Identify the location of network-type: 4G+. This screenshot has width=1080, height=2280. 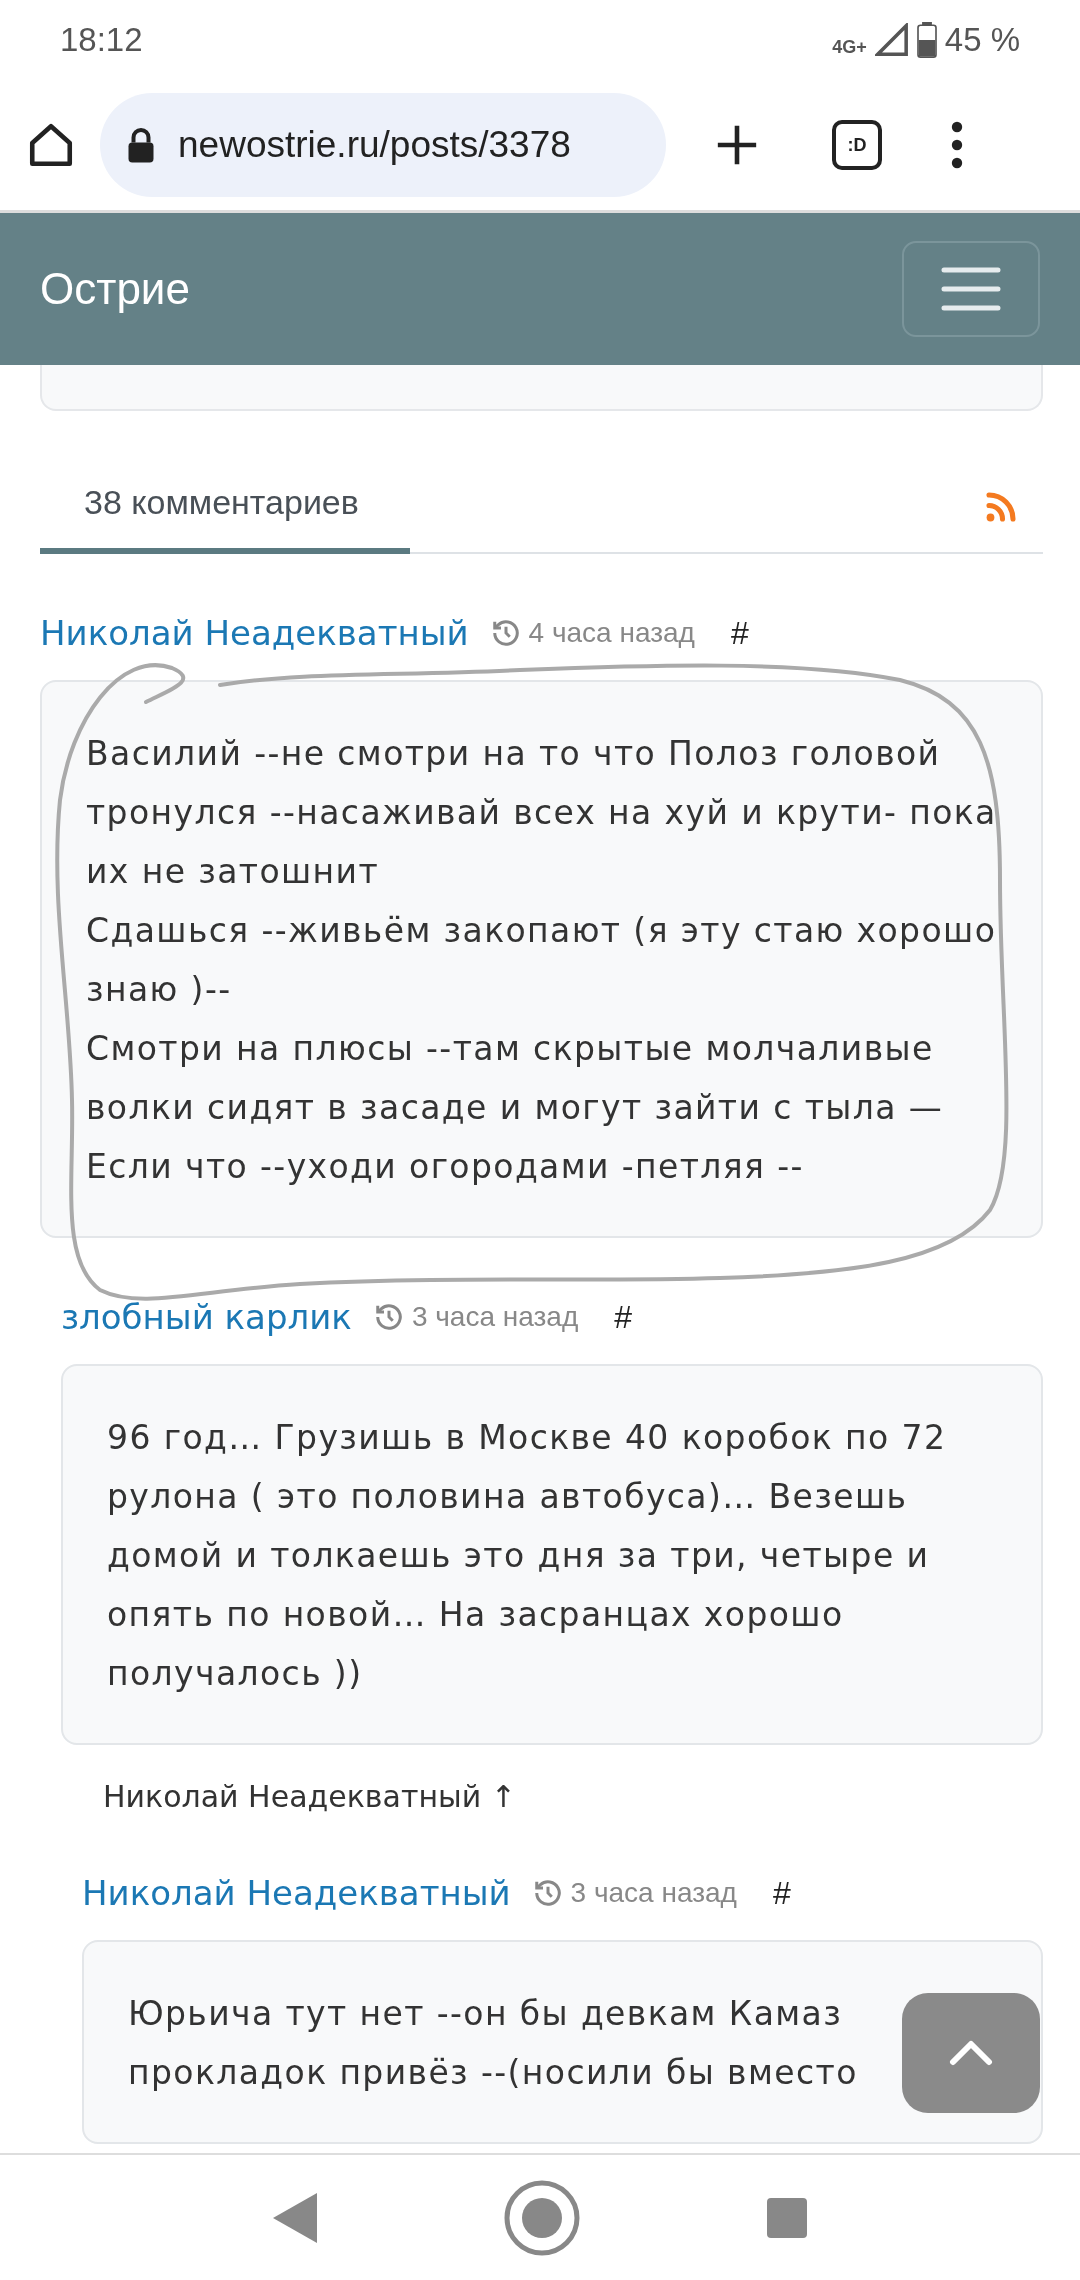
(849, 47).